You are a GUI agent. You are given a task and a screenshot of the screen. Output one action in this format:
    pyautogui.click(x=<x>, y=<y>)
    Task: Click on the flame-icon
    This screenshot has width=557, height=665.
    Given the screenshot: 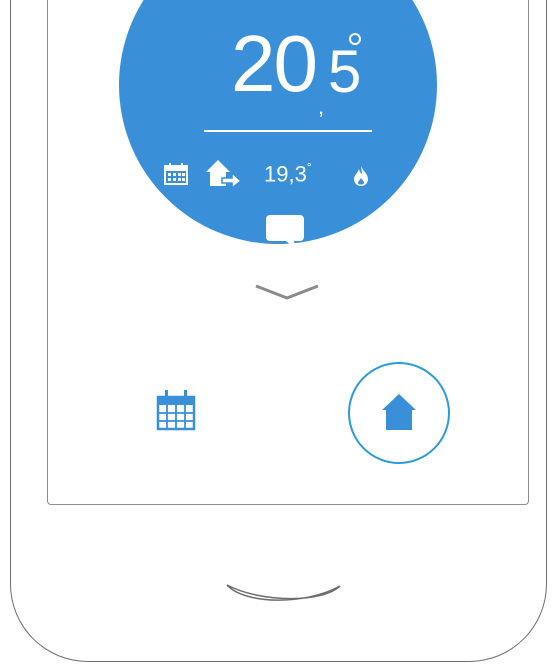 What is the action you would take?
    pyautogui.click(x=361, y=176)
    